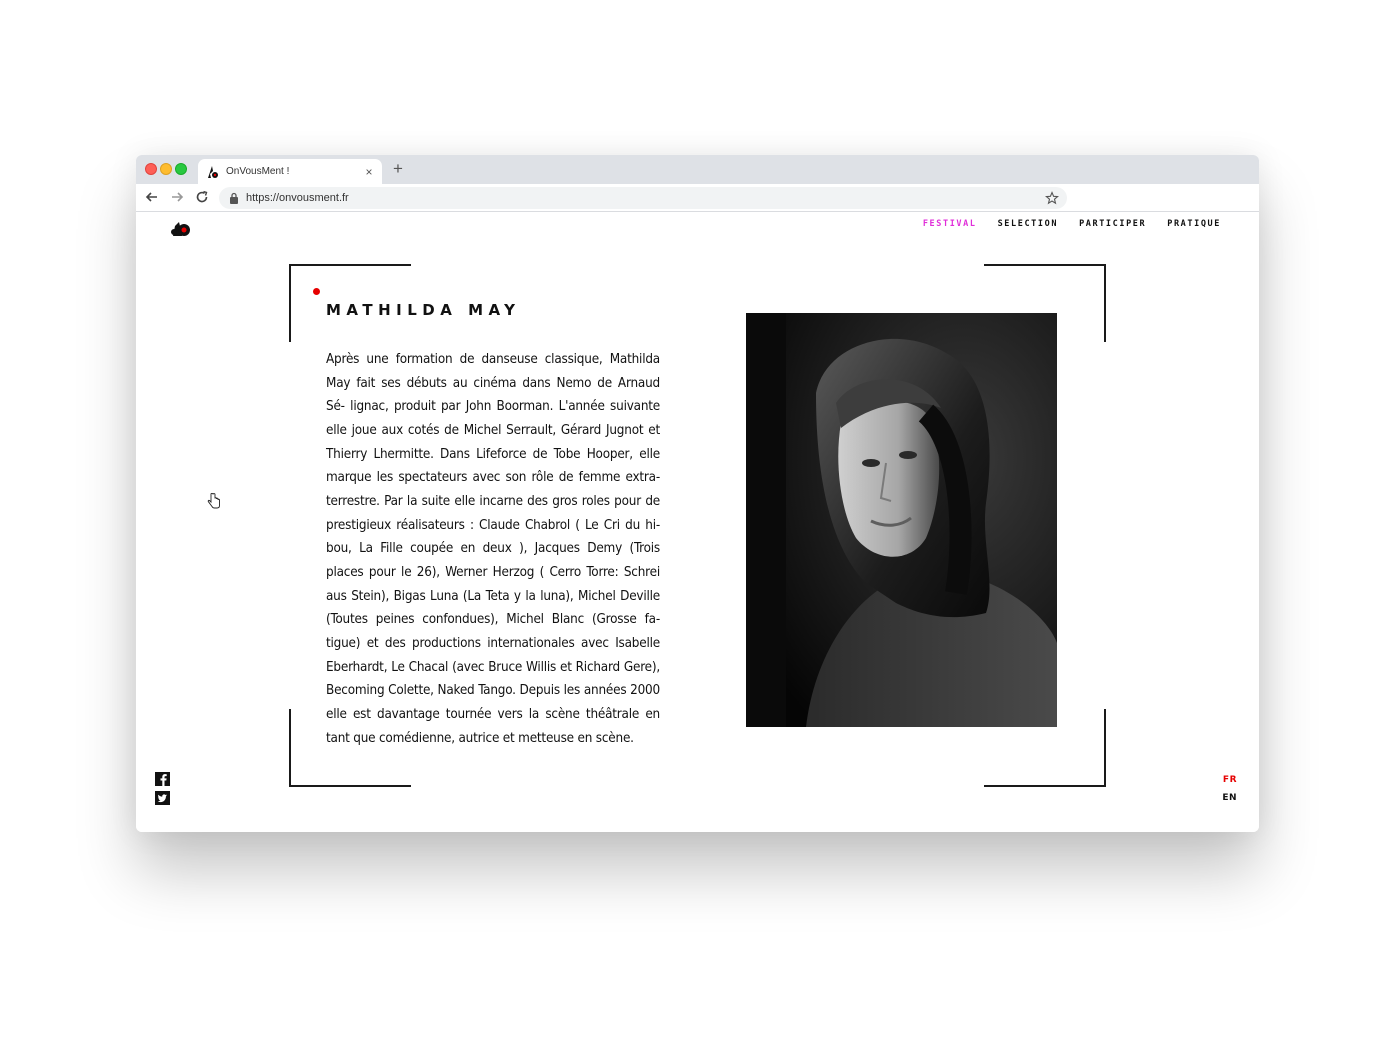 The height and width of the screenshot is (1050, 1400). What do you see at coordinates (697, 169) in the screenshot?
I see `tab-strip: OnVousMent ! × +` at bounding box center [697, 169].